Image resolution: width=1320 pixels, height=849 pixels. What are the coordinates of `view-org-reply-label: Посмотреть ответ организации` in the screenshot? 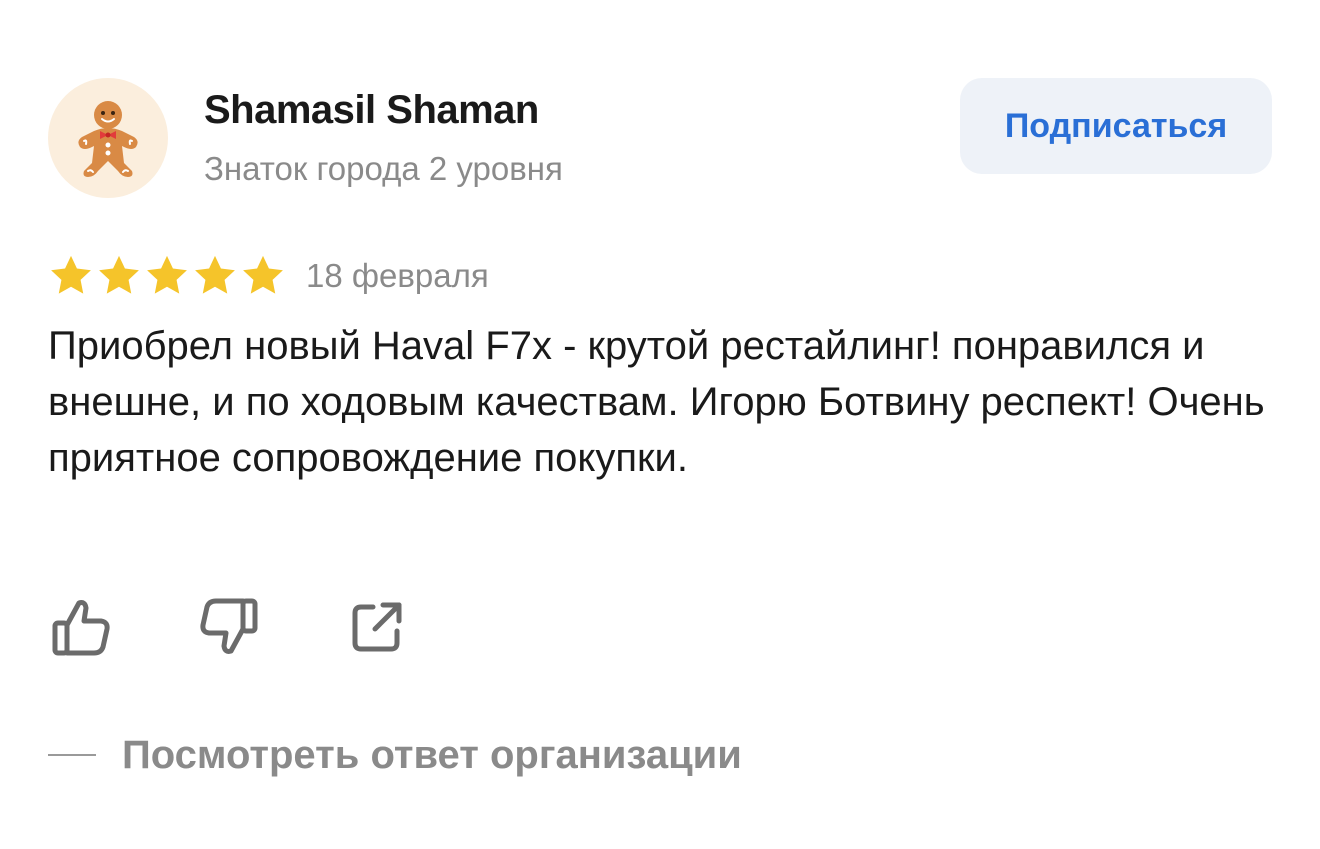 It's located at (432, 754).